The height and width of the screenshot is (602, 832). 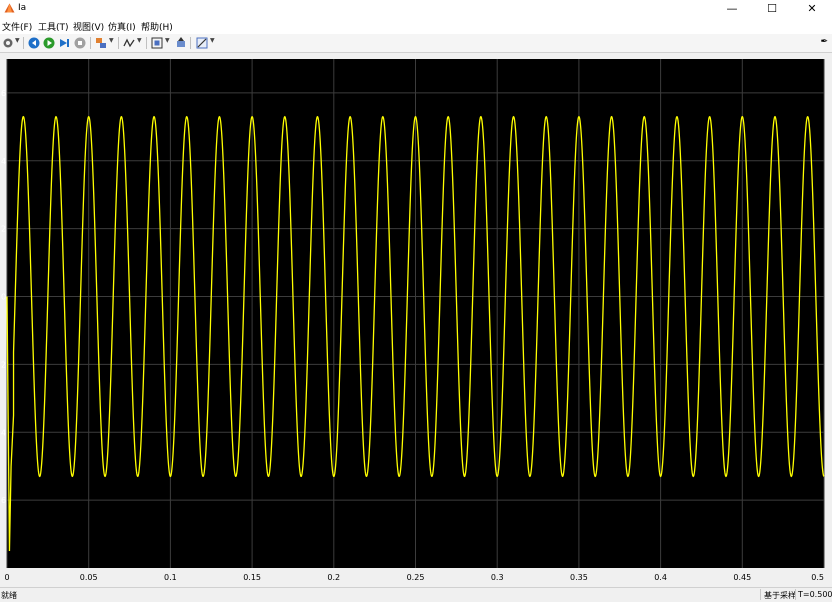 I want to click on title-bar: Ia — ☐ ✕, so click(x=416, y=9).